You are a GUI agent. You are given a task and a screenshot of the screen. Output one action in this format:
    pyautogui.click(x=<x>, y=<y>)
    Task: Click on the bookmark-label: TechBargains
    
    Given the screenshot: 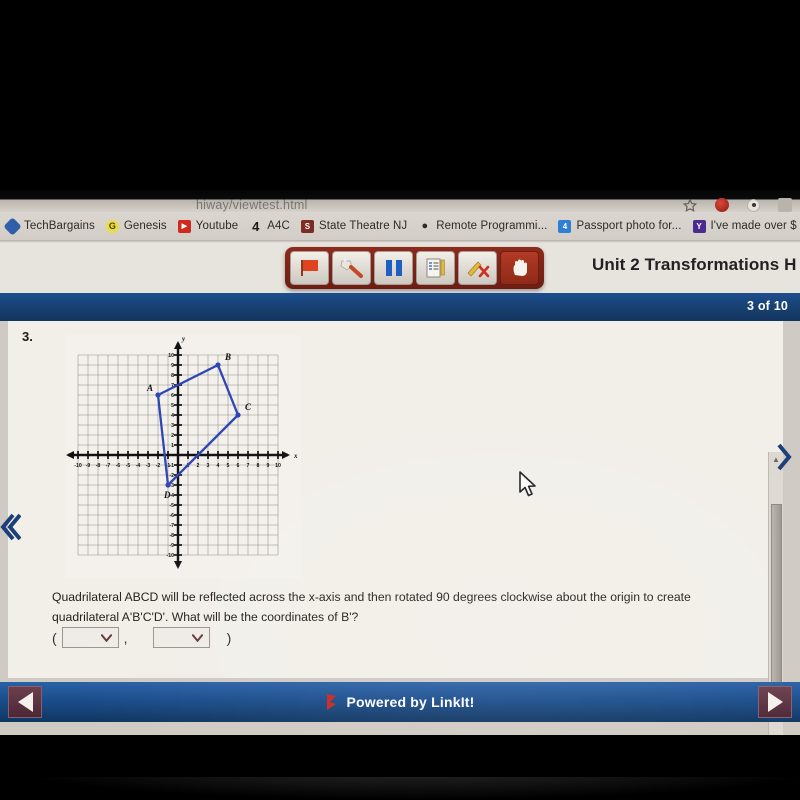 What is the action you would take?
    pyautogui.click(x=59, y=226)
    